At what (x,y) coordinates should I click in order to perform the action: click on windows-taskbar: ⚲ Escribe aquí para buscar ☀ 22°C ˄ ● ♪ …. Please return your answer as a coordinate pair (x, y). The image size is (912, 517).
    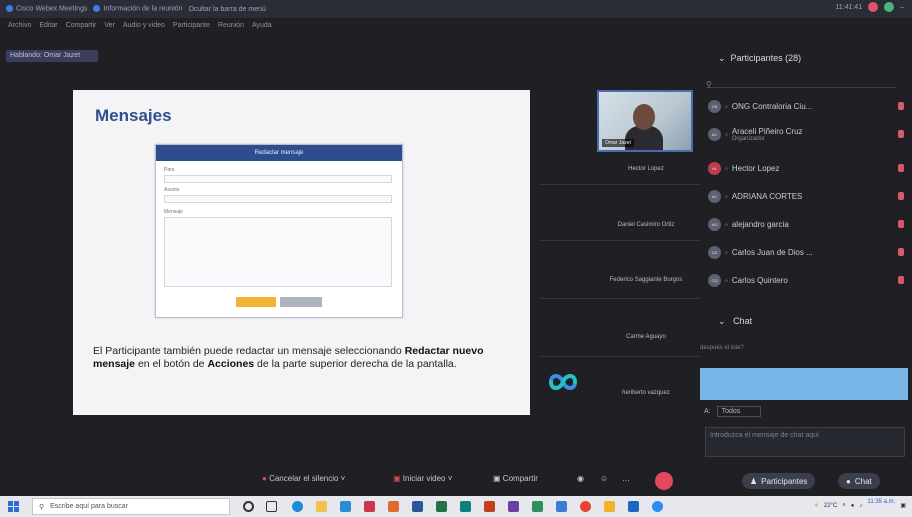
    Looking at the image, I should click on (456, 506).